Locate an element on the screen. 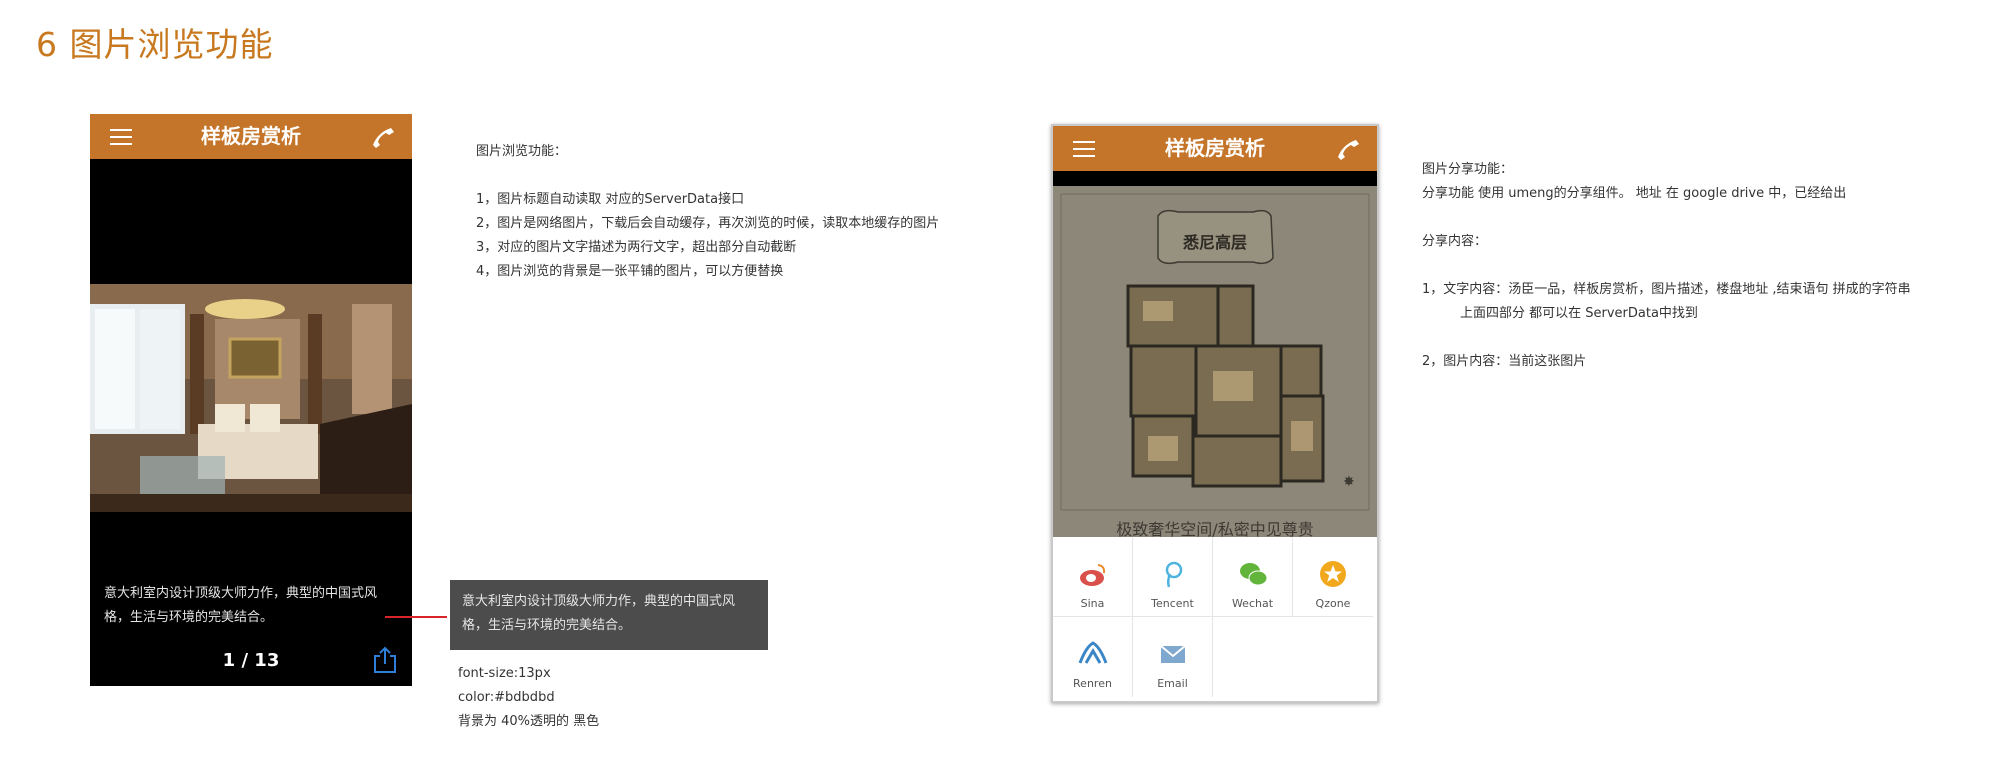 Image resolution: width=2000 pixels, height=775 pixels. share-qzone-button: Qzone is located at coordinates (1333, 577).